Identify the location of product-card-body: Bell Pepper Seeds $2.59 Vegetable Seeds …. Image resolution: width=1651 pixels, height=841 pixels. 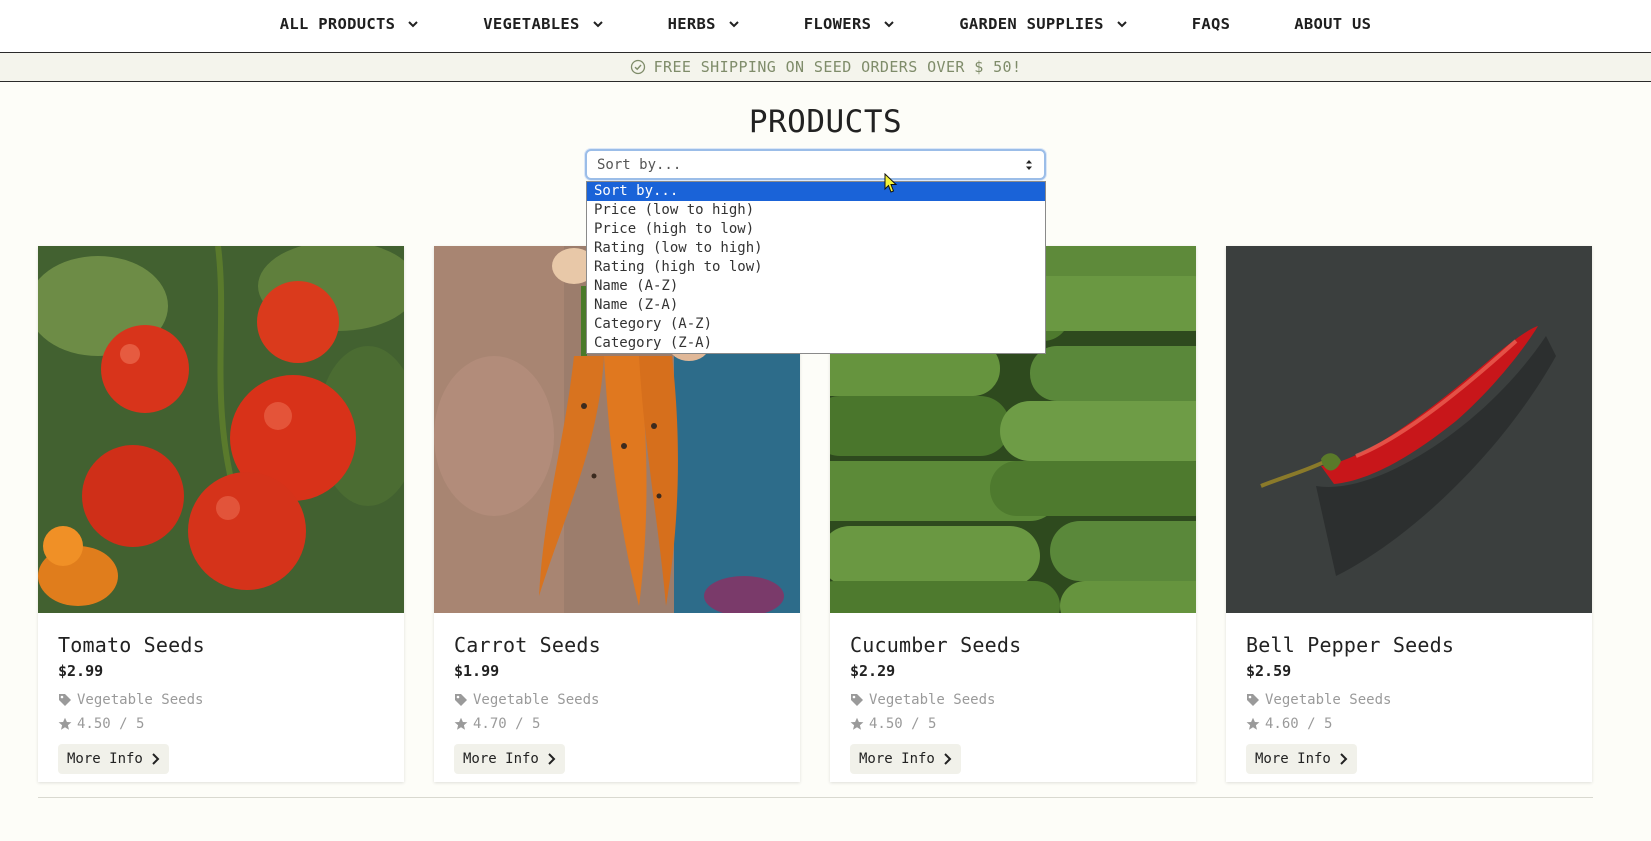
(1409, 693).